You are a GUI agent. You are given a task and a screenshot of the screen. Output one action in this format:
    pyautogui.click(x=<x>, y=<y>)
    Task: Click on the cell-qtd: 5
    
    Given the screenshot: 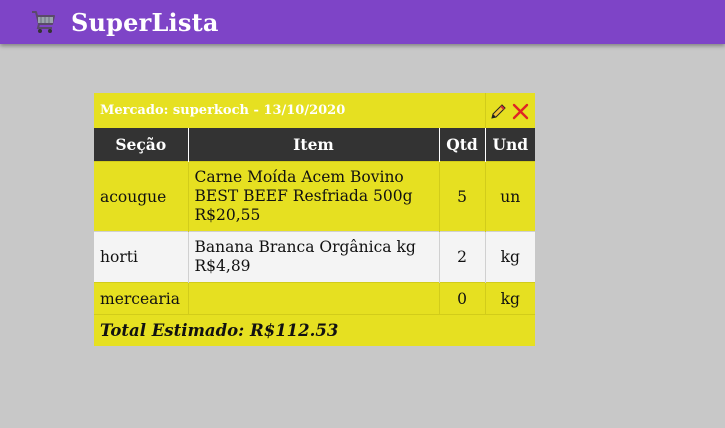 What is the action you would take?
    pyautogui.click(x=462, y=196)
    